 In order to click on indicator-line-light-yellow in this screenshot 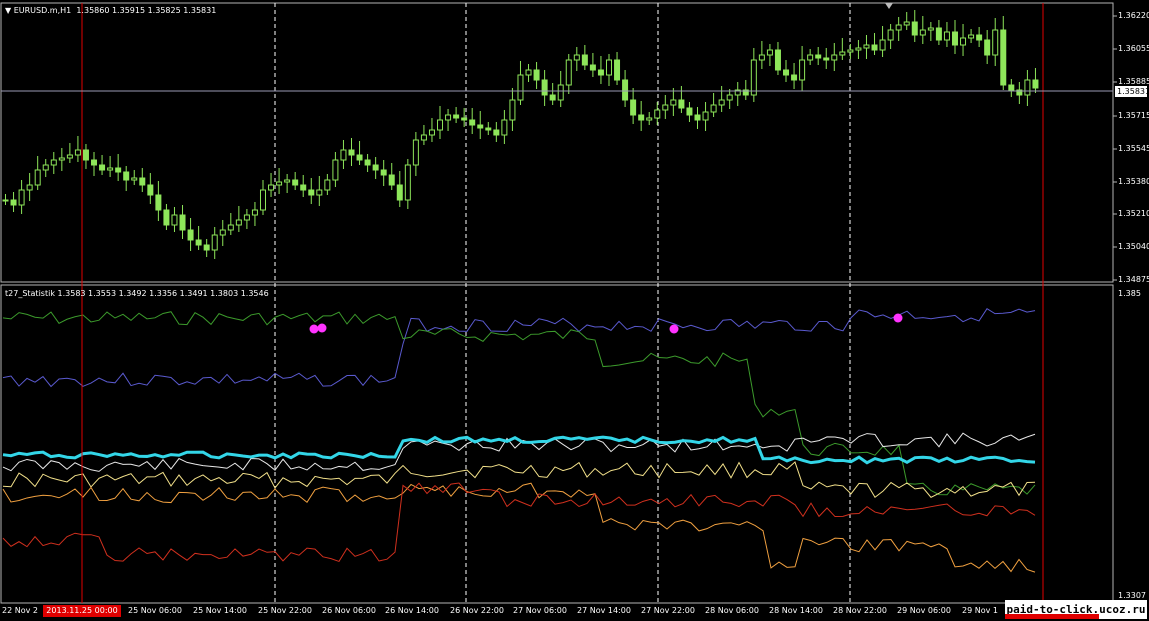, I will do `click(519, 479)`.